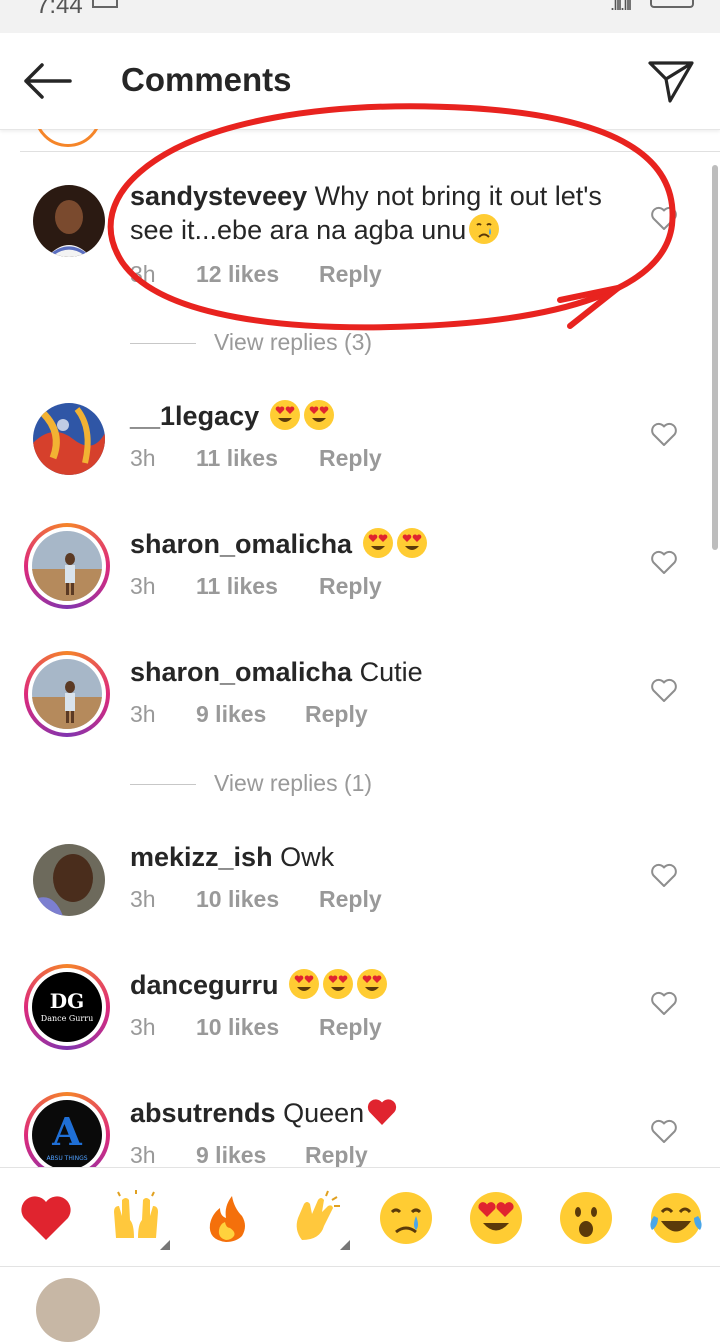 Image resolution: width=720 pixels, height=1342 pixels. I want to click on raising-hands-emoji-icon, so click(136, 1214).